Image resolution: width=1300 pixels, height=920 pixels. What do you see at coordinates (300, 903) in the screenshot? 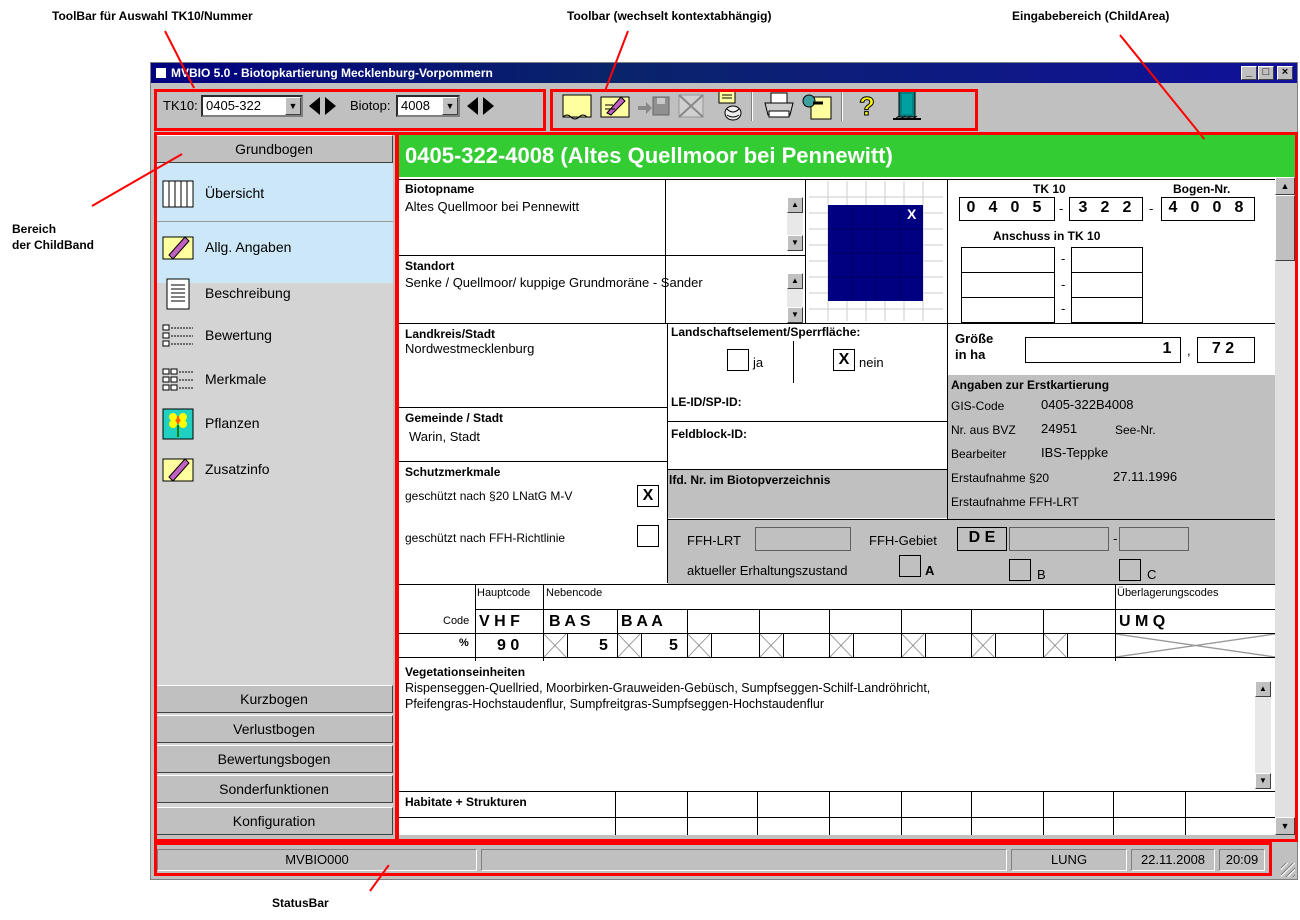
I see `callout-statusbar: StatusBar` at bounding box center [300, 903].